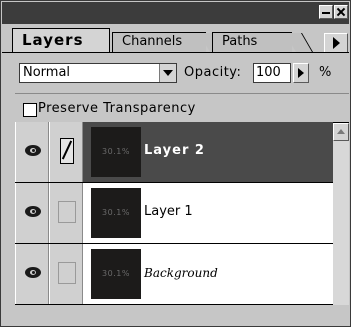 Image resolution: width=352 pixels, height=328 pixels. What do you see at coordinates (341, 12) in the screenshot?
I see `close-icon` at bounding box center [341, 12].